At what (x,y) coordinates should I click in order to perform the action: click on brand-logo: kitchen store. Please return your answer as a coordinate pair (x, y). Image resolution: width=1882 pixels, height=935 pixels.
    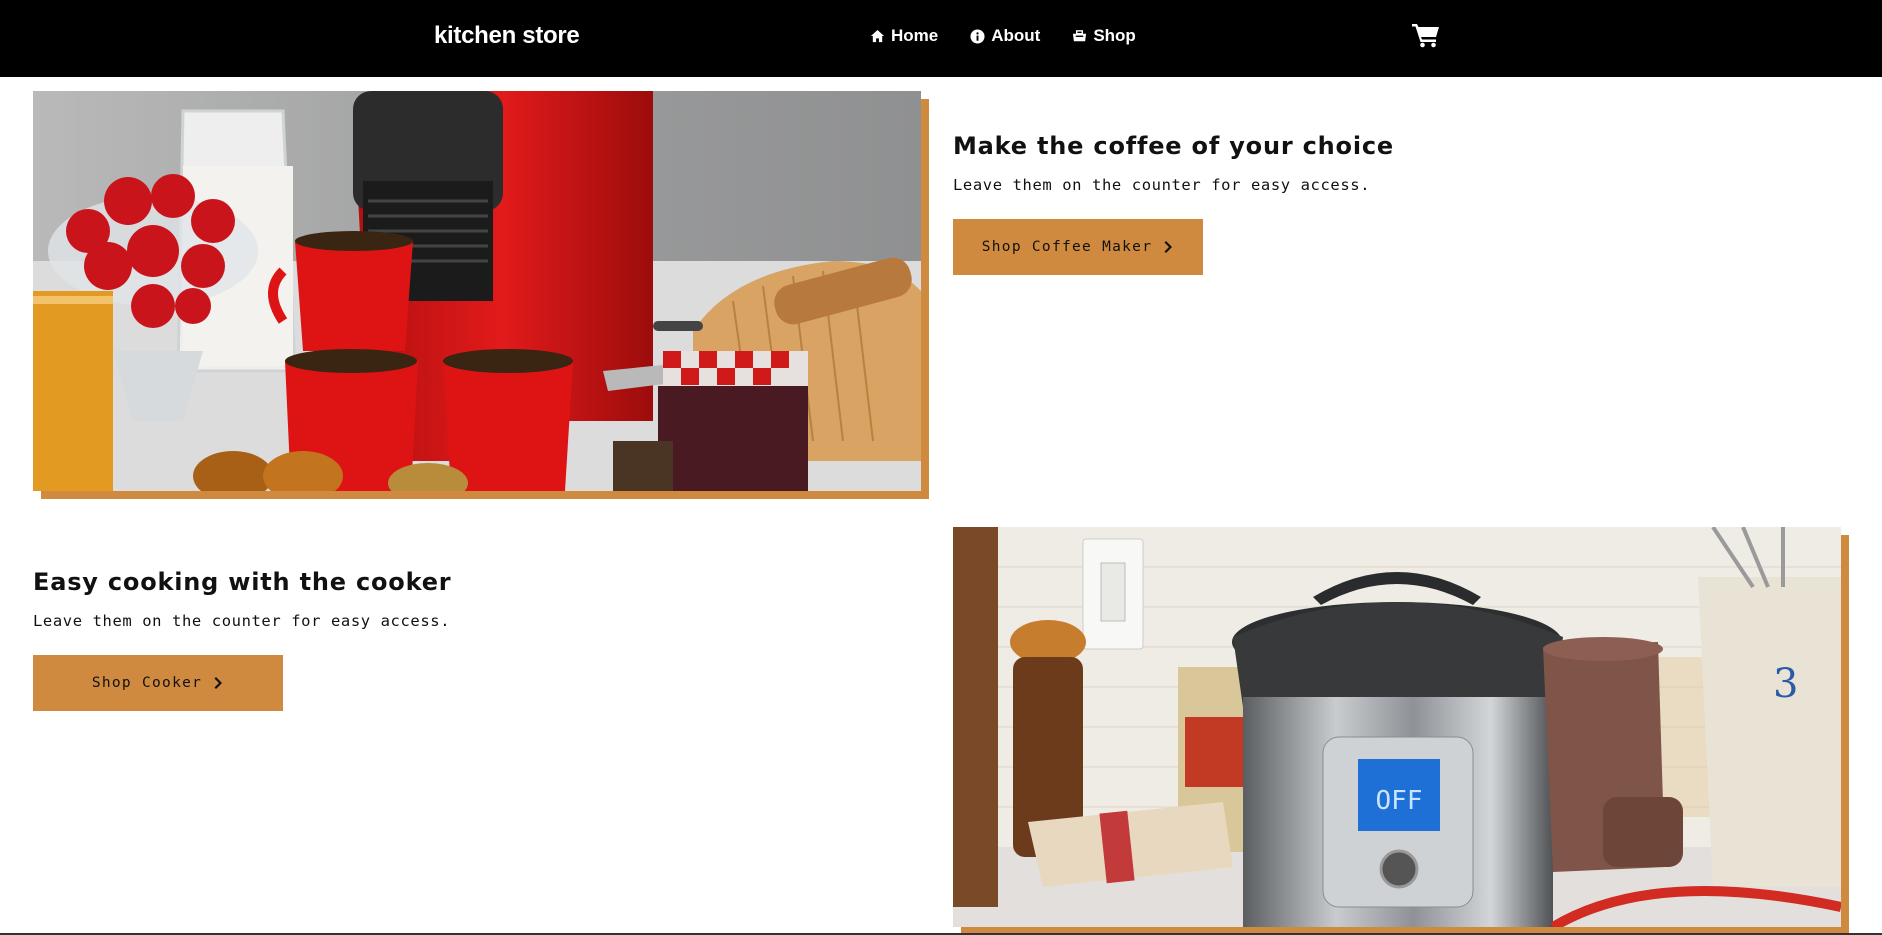
    Looking at the image, I should click on (507, 36).